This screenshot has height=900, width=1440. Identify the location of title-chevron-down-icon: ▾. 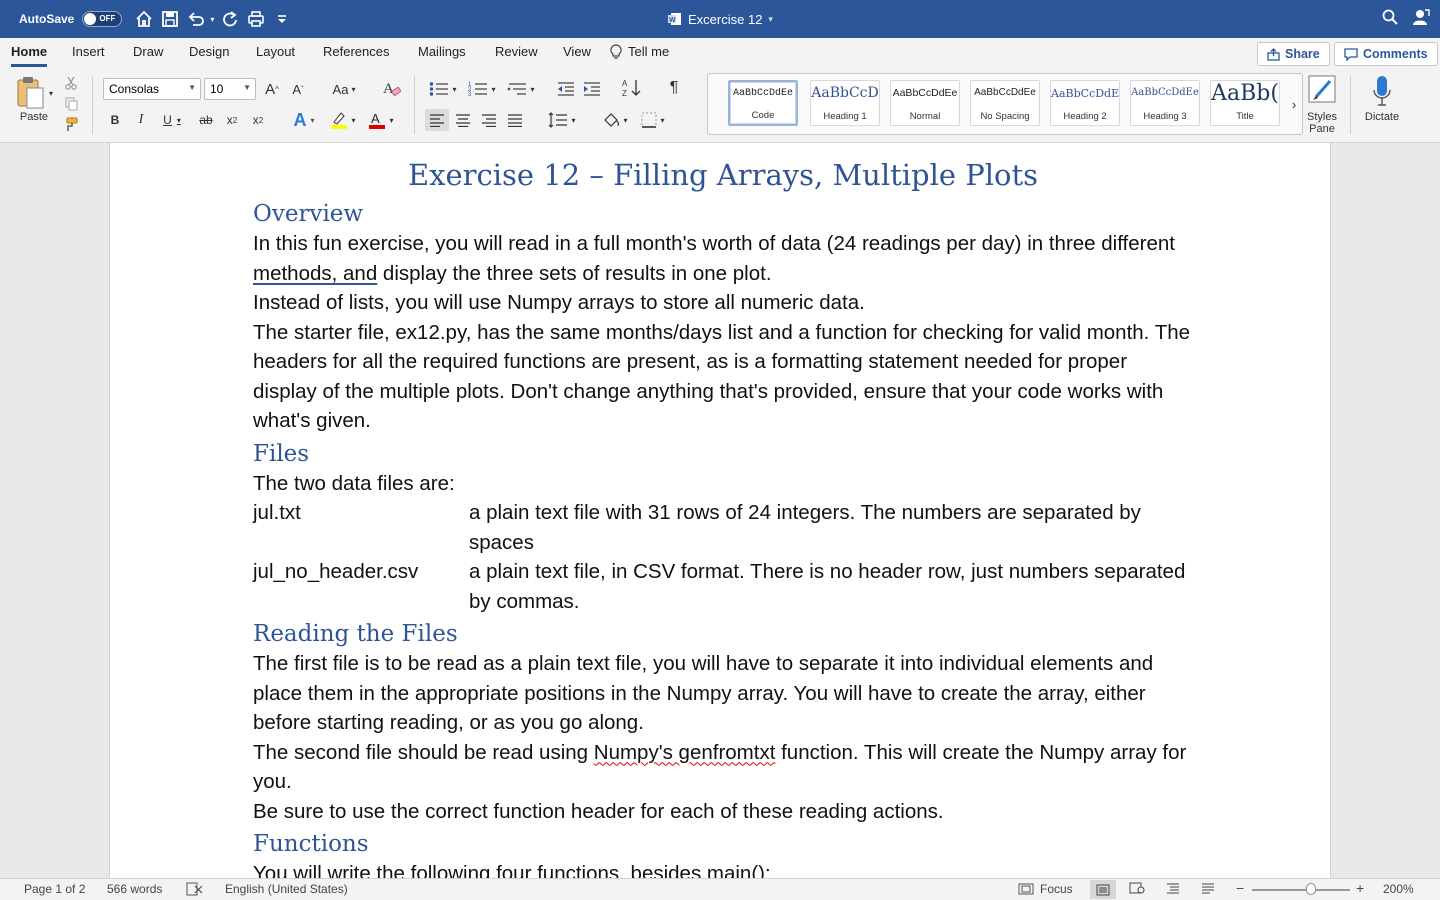
(770, 19).